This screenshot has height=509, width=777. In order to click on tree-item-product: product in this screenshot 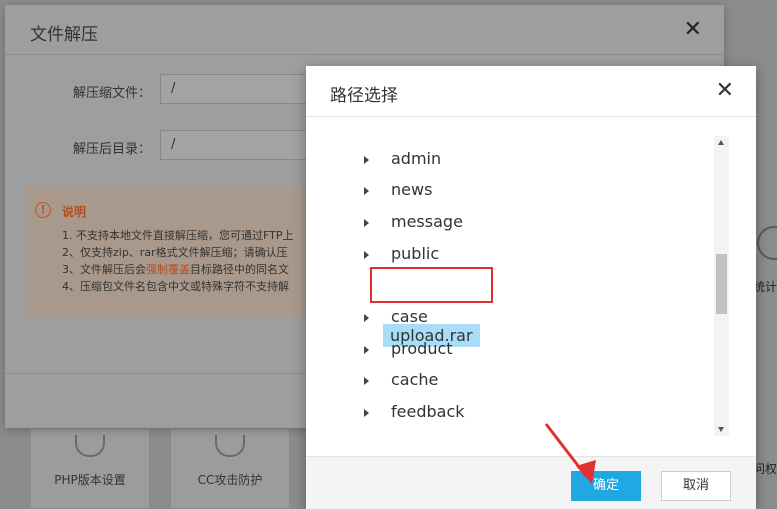, I will do `click(408, 348)`.